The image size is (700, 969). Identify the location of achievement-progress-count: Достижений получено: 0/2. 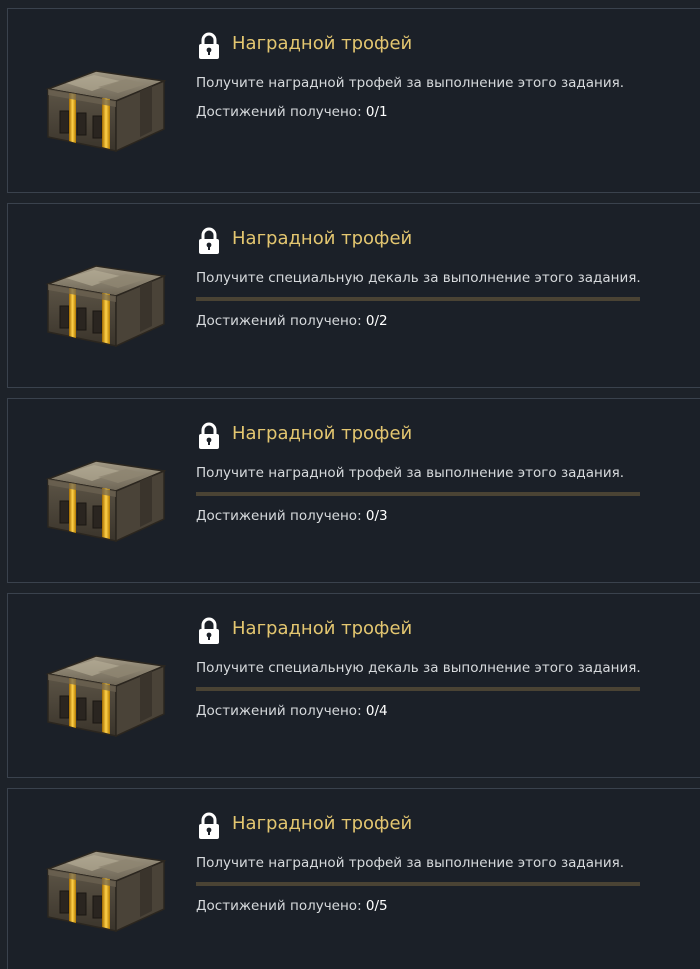
(292, 321).